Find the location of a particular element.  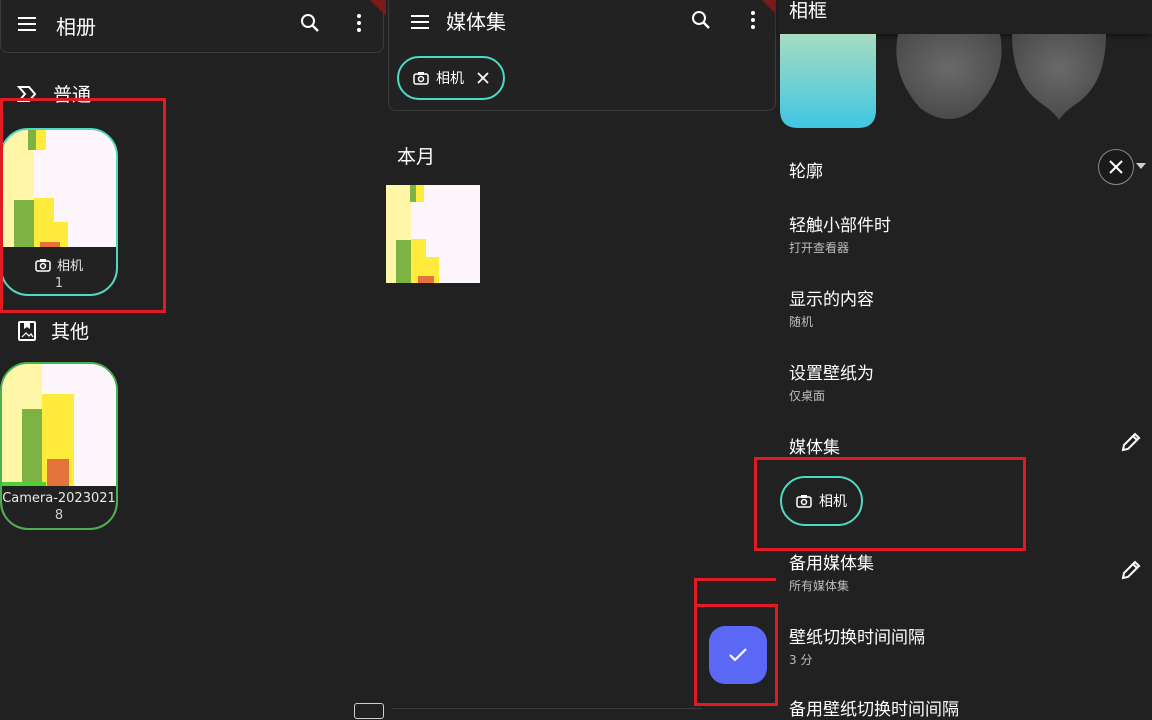

confirm-fab is located at coordinates (738, 655).